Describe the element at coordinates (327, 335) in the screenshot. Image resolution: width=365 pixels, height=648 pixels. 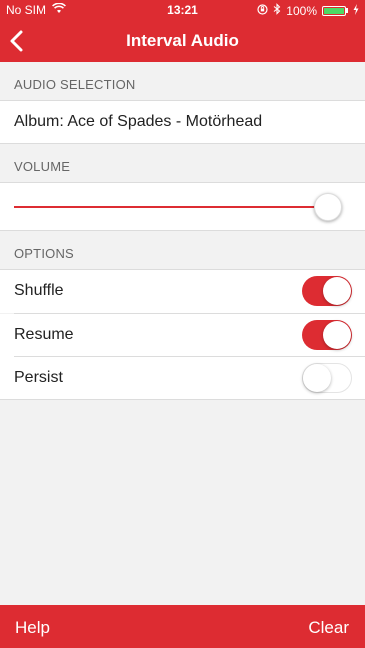
I see `resume-toggle` at that location.